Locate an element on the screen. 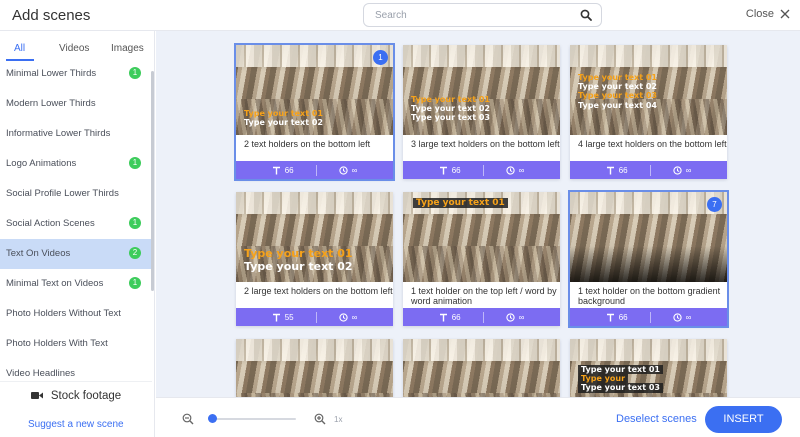 This screenshot has width=800, height=437. character-count: 55 is located at coordinates (283, 317).